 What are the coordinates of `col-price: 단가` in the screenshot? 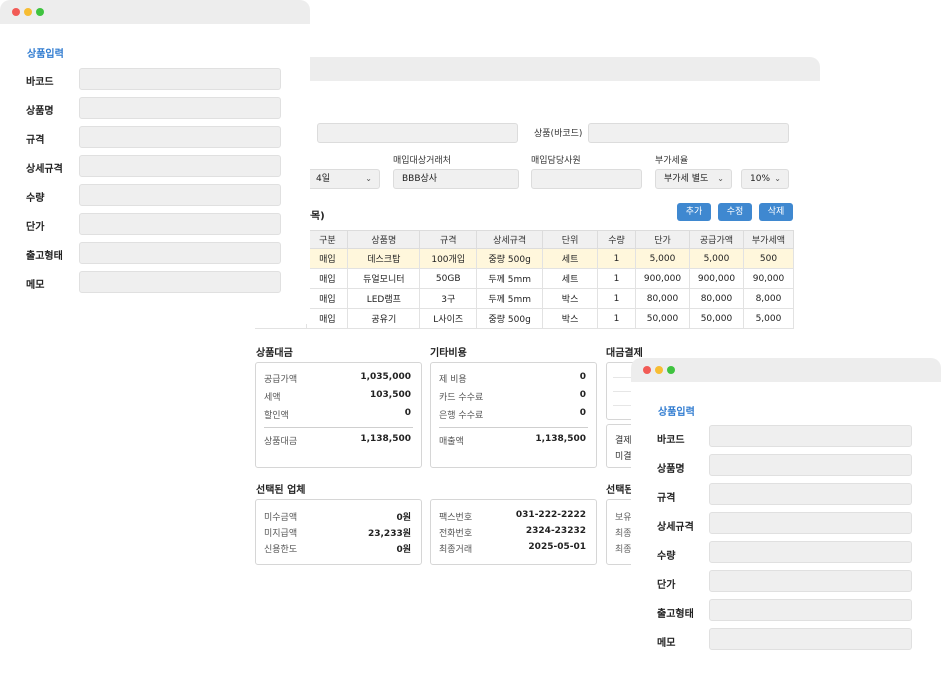 It's located at (662, 239).